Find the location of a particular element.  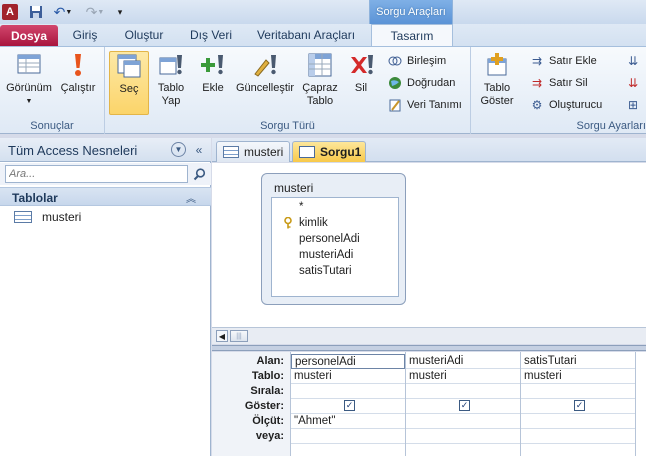

sec-button: Seç is located at coordinates (129, 83).